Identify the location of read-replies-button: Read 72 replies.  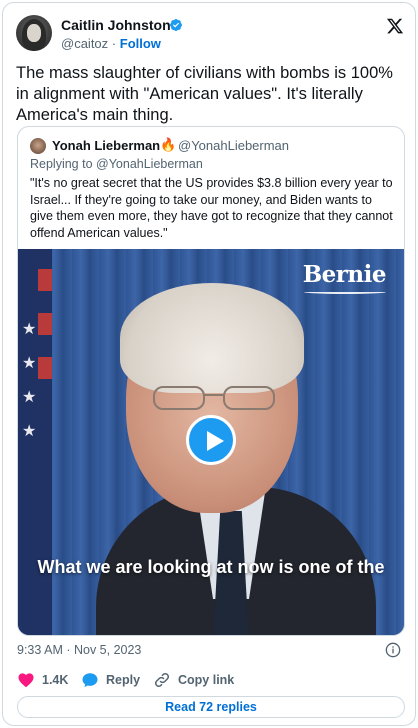
(211, 707).